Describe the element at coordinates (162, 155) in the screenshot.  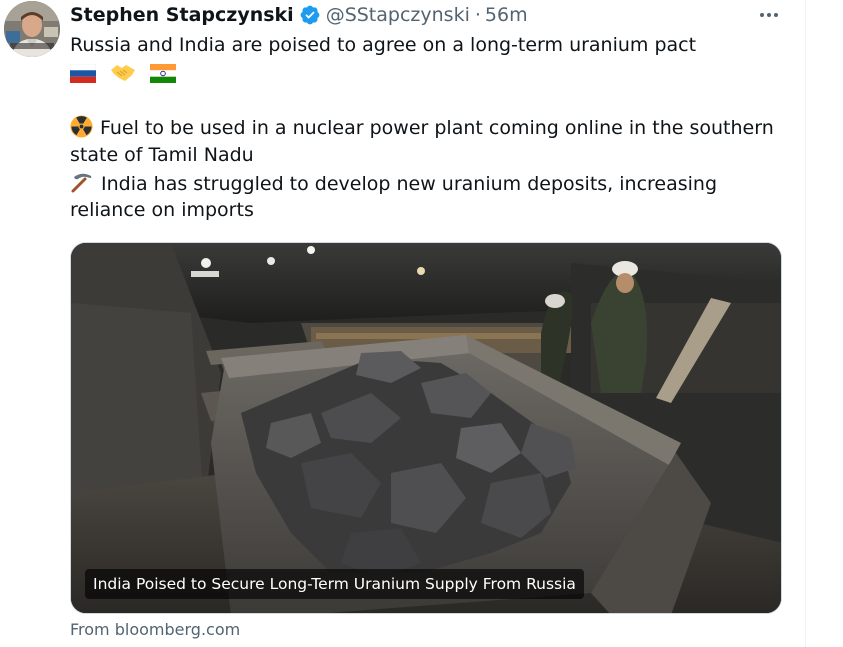
I see `bullet-1-continuation: state of Tamil Nadu` at that location.